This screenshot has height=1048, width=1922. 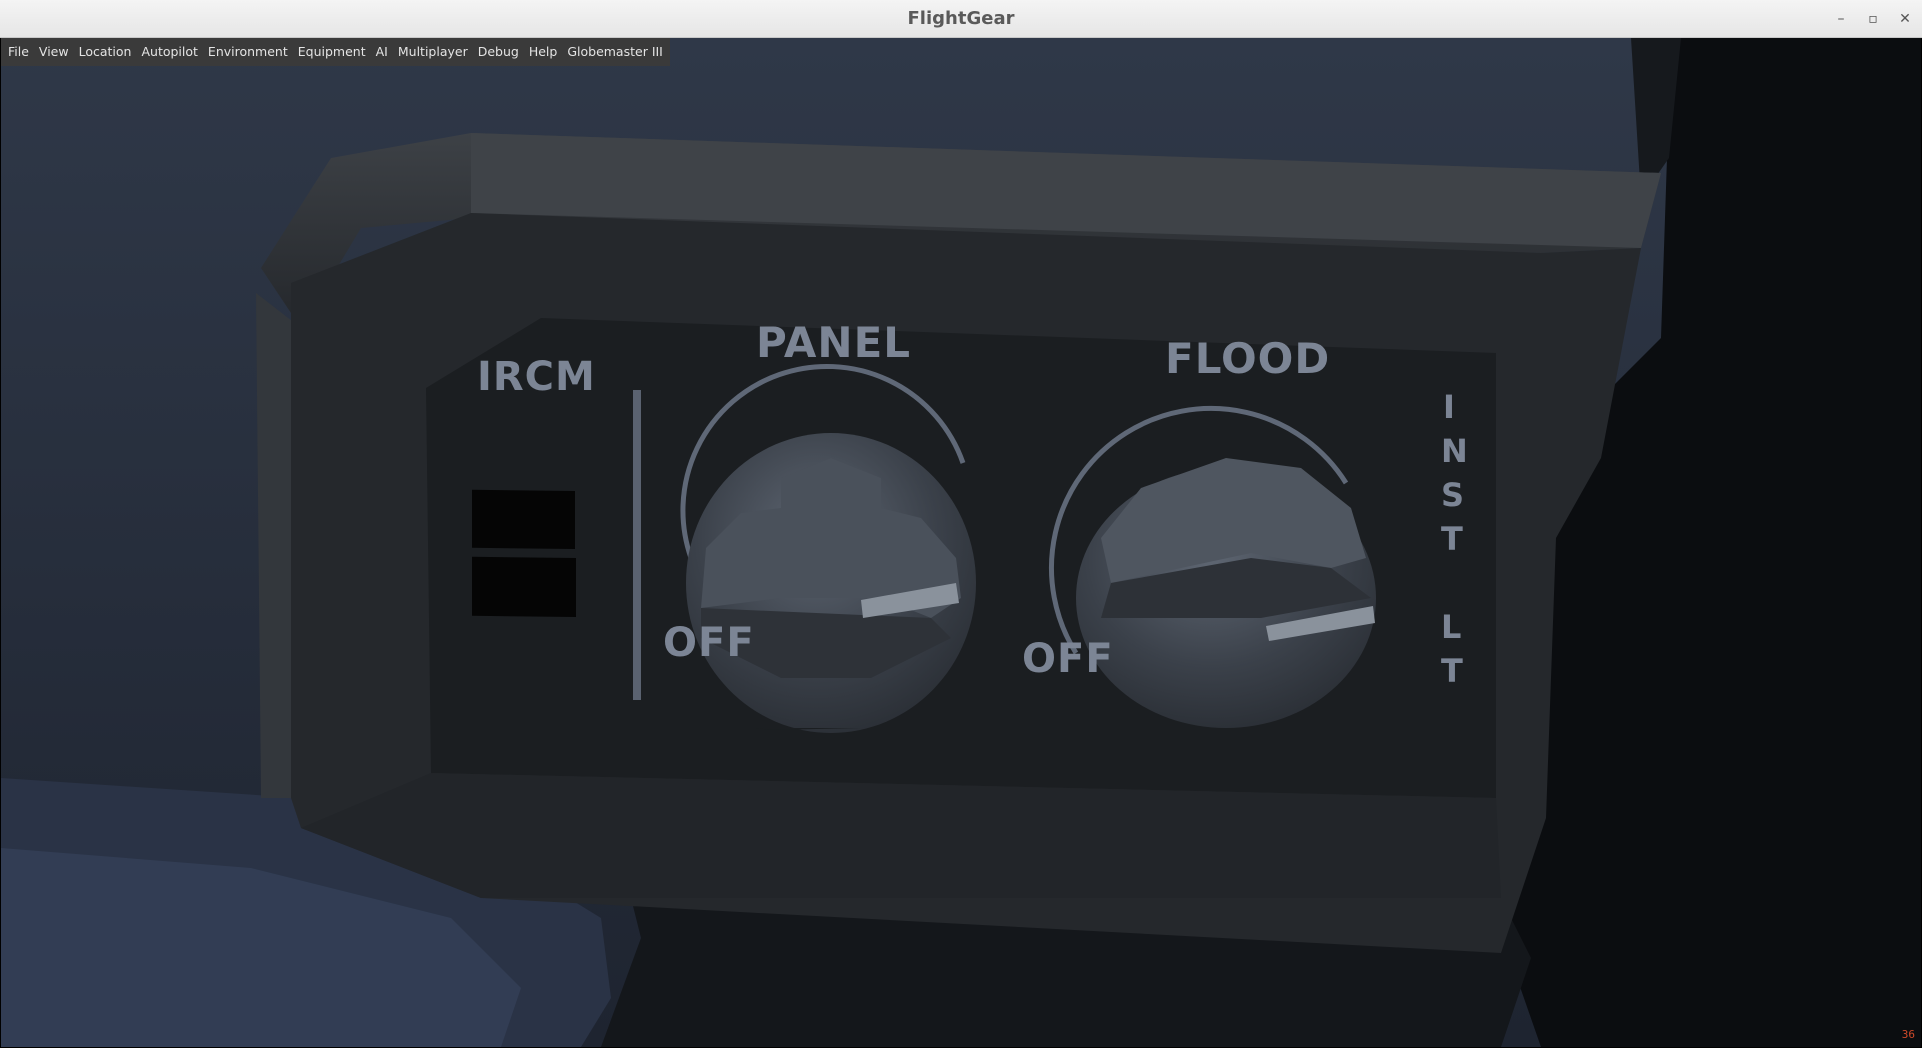 What do you see at coordinates (498, 52) in the screenshot?
I see `menu-debug: Debug` at bounding box center [498, 52].